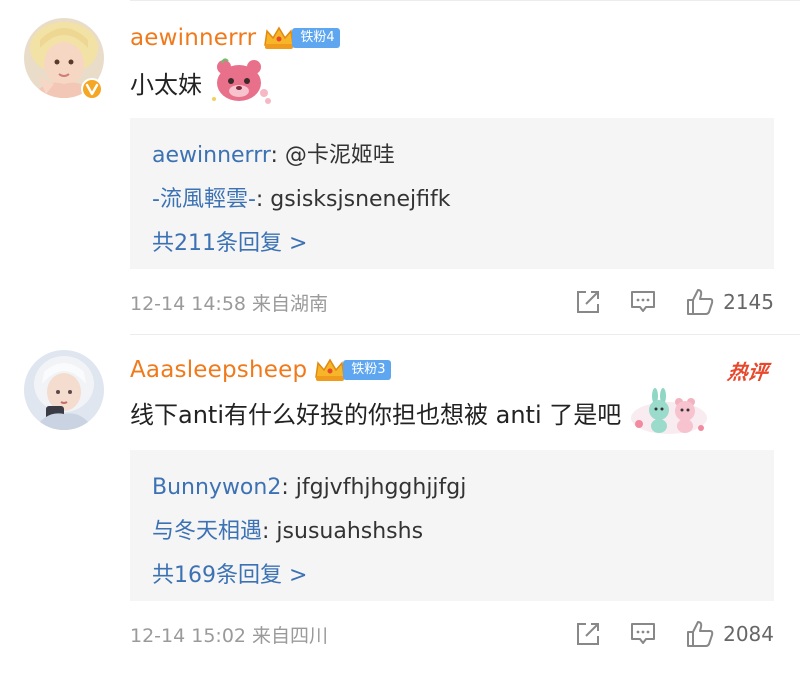 The width and height of the screenshot is (800, 676). I want to click on reply-item: -流風輕雲-: gsisksjsnenejfifk, so click(452, 200).